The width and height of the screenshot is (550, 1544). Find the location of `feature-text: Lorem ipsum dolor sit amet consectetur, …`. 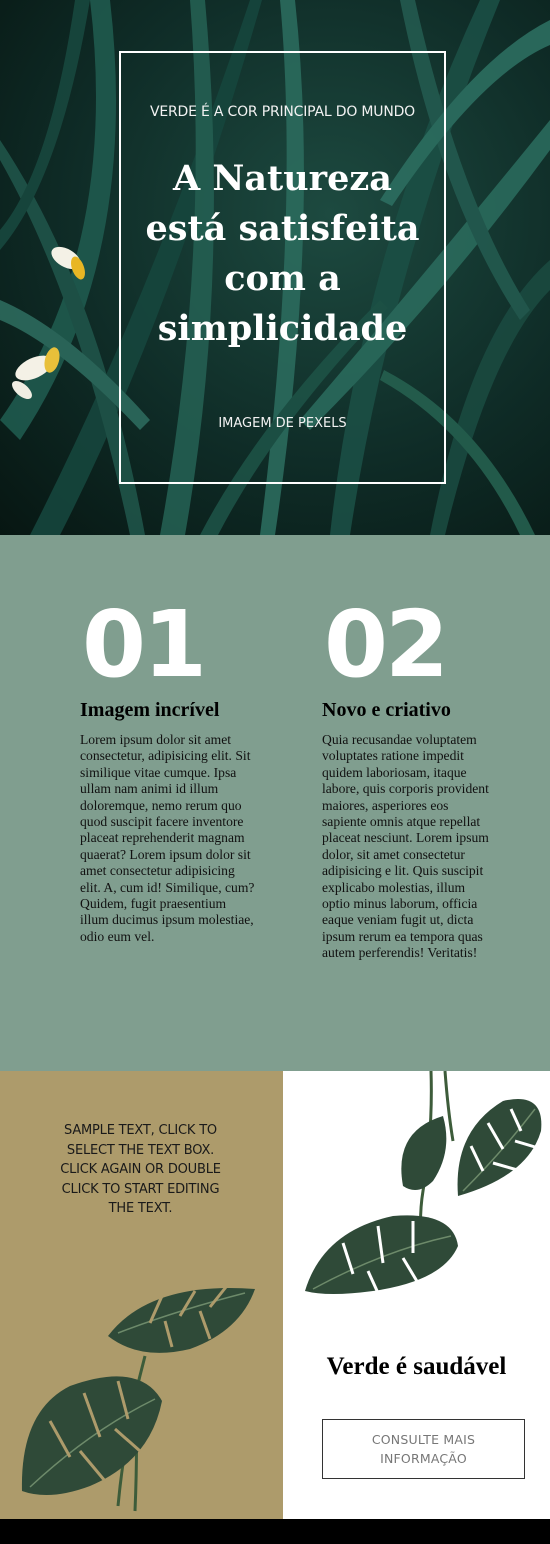

feature-text: Lorem ipsum dolor sit amet consectetur, … is located at coordinates (167, 838).